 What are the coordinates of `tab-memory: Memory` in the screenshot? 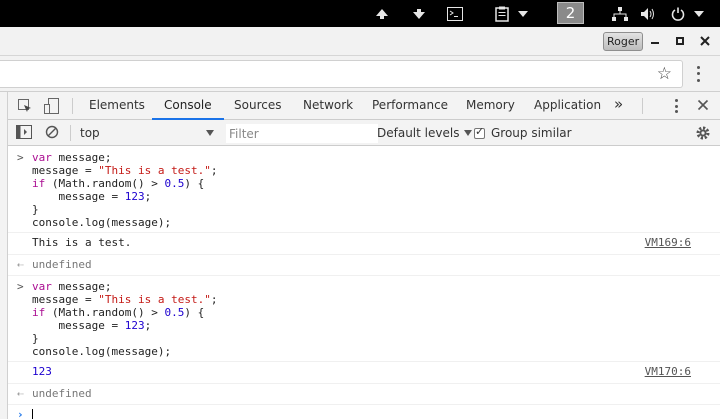 It's located at (490, 106).